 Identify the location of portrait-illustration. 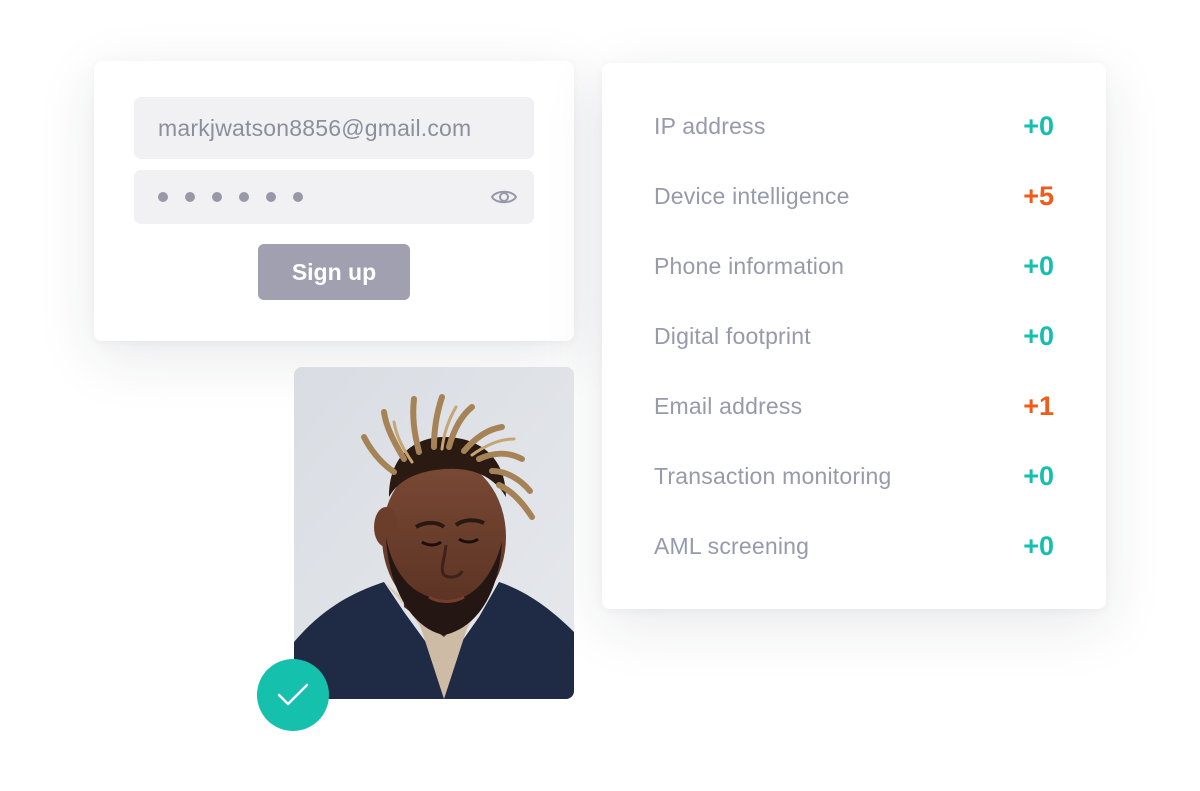
(434, 533).